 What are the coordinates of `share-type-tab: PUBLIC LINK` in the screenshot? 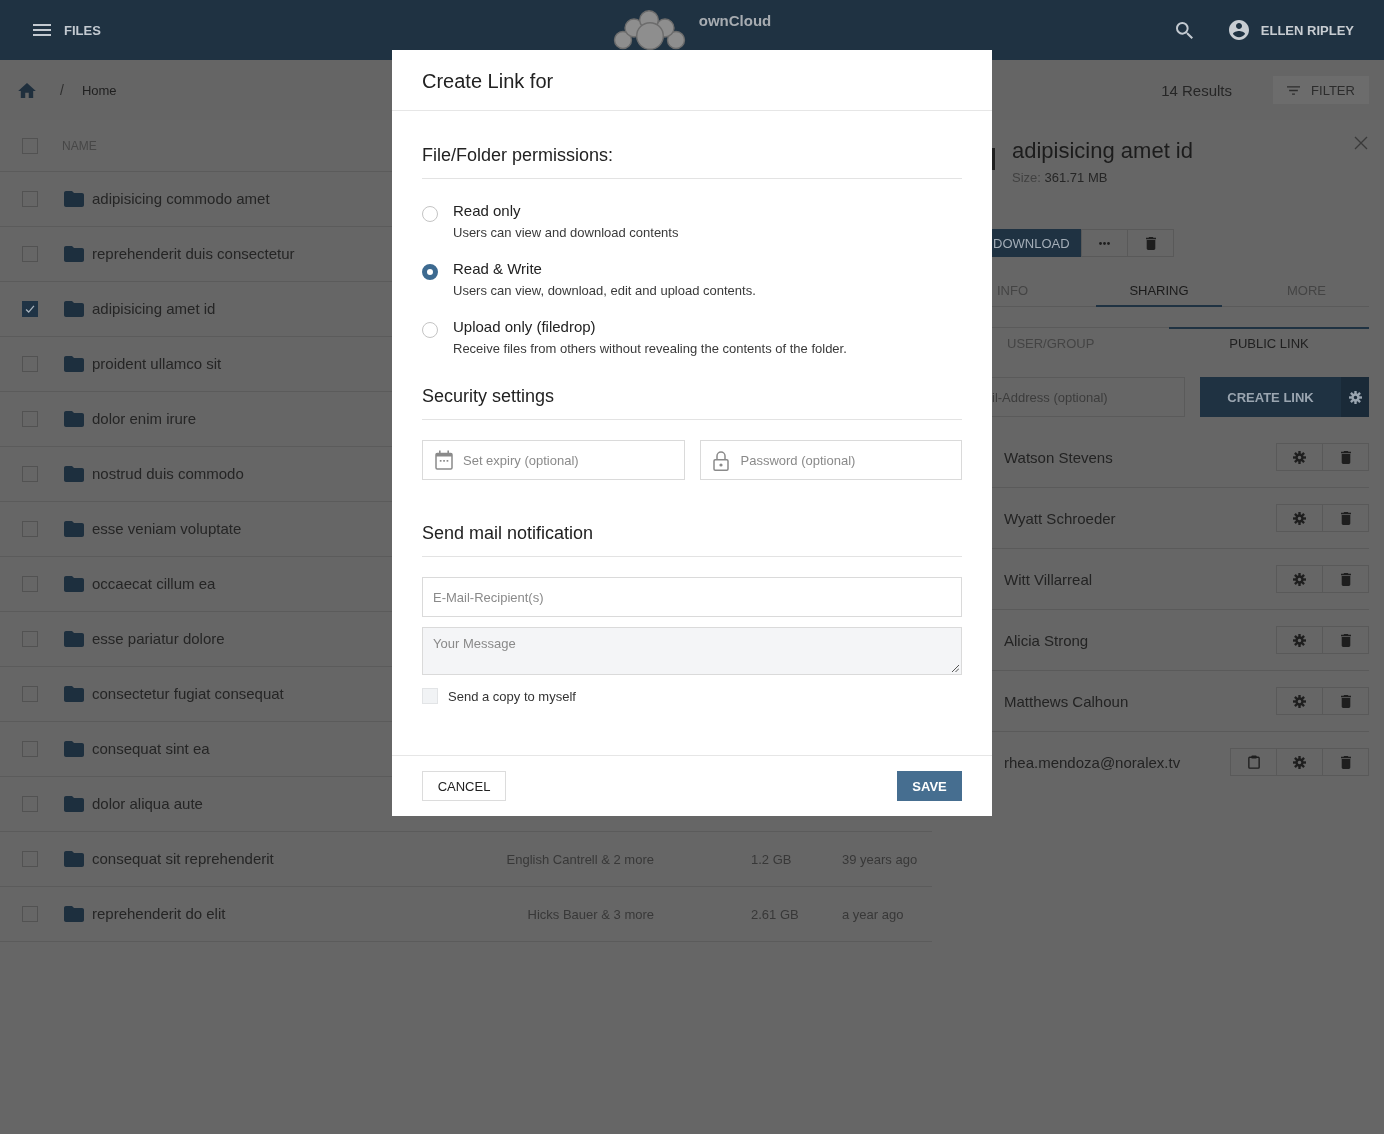 It's located at (1269, 342).